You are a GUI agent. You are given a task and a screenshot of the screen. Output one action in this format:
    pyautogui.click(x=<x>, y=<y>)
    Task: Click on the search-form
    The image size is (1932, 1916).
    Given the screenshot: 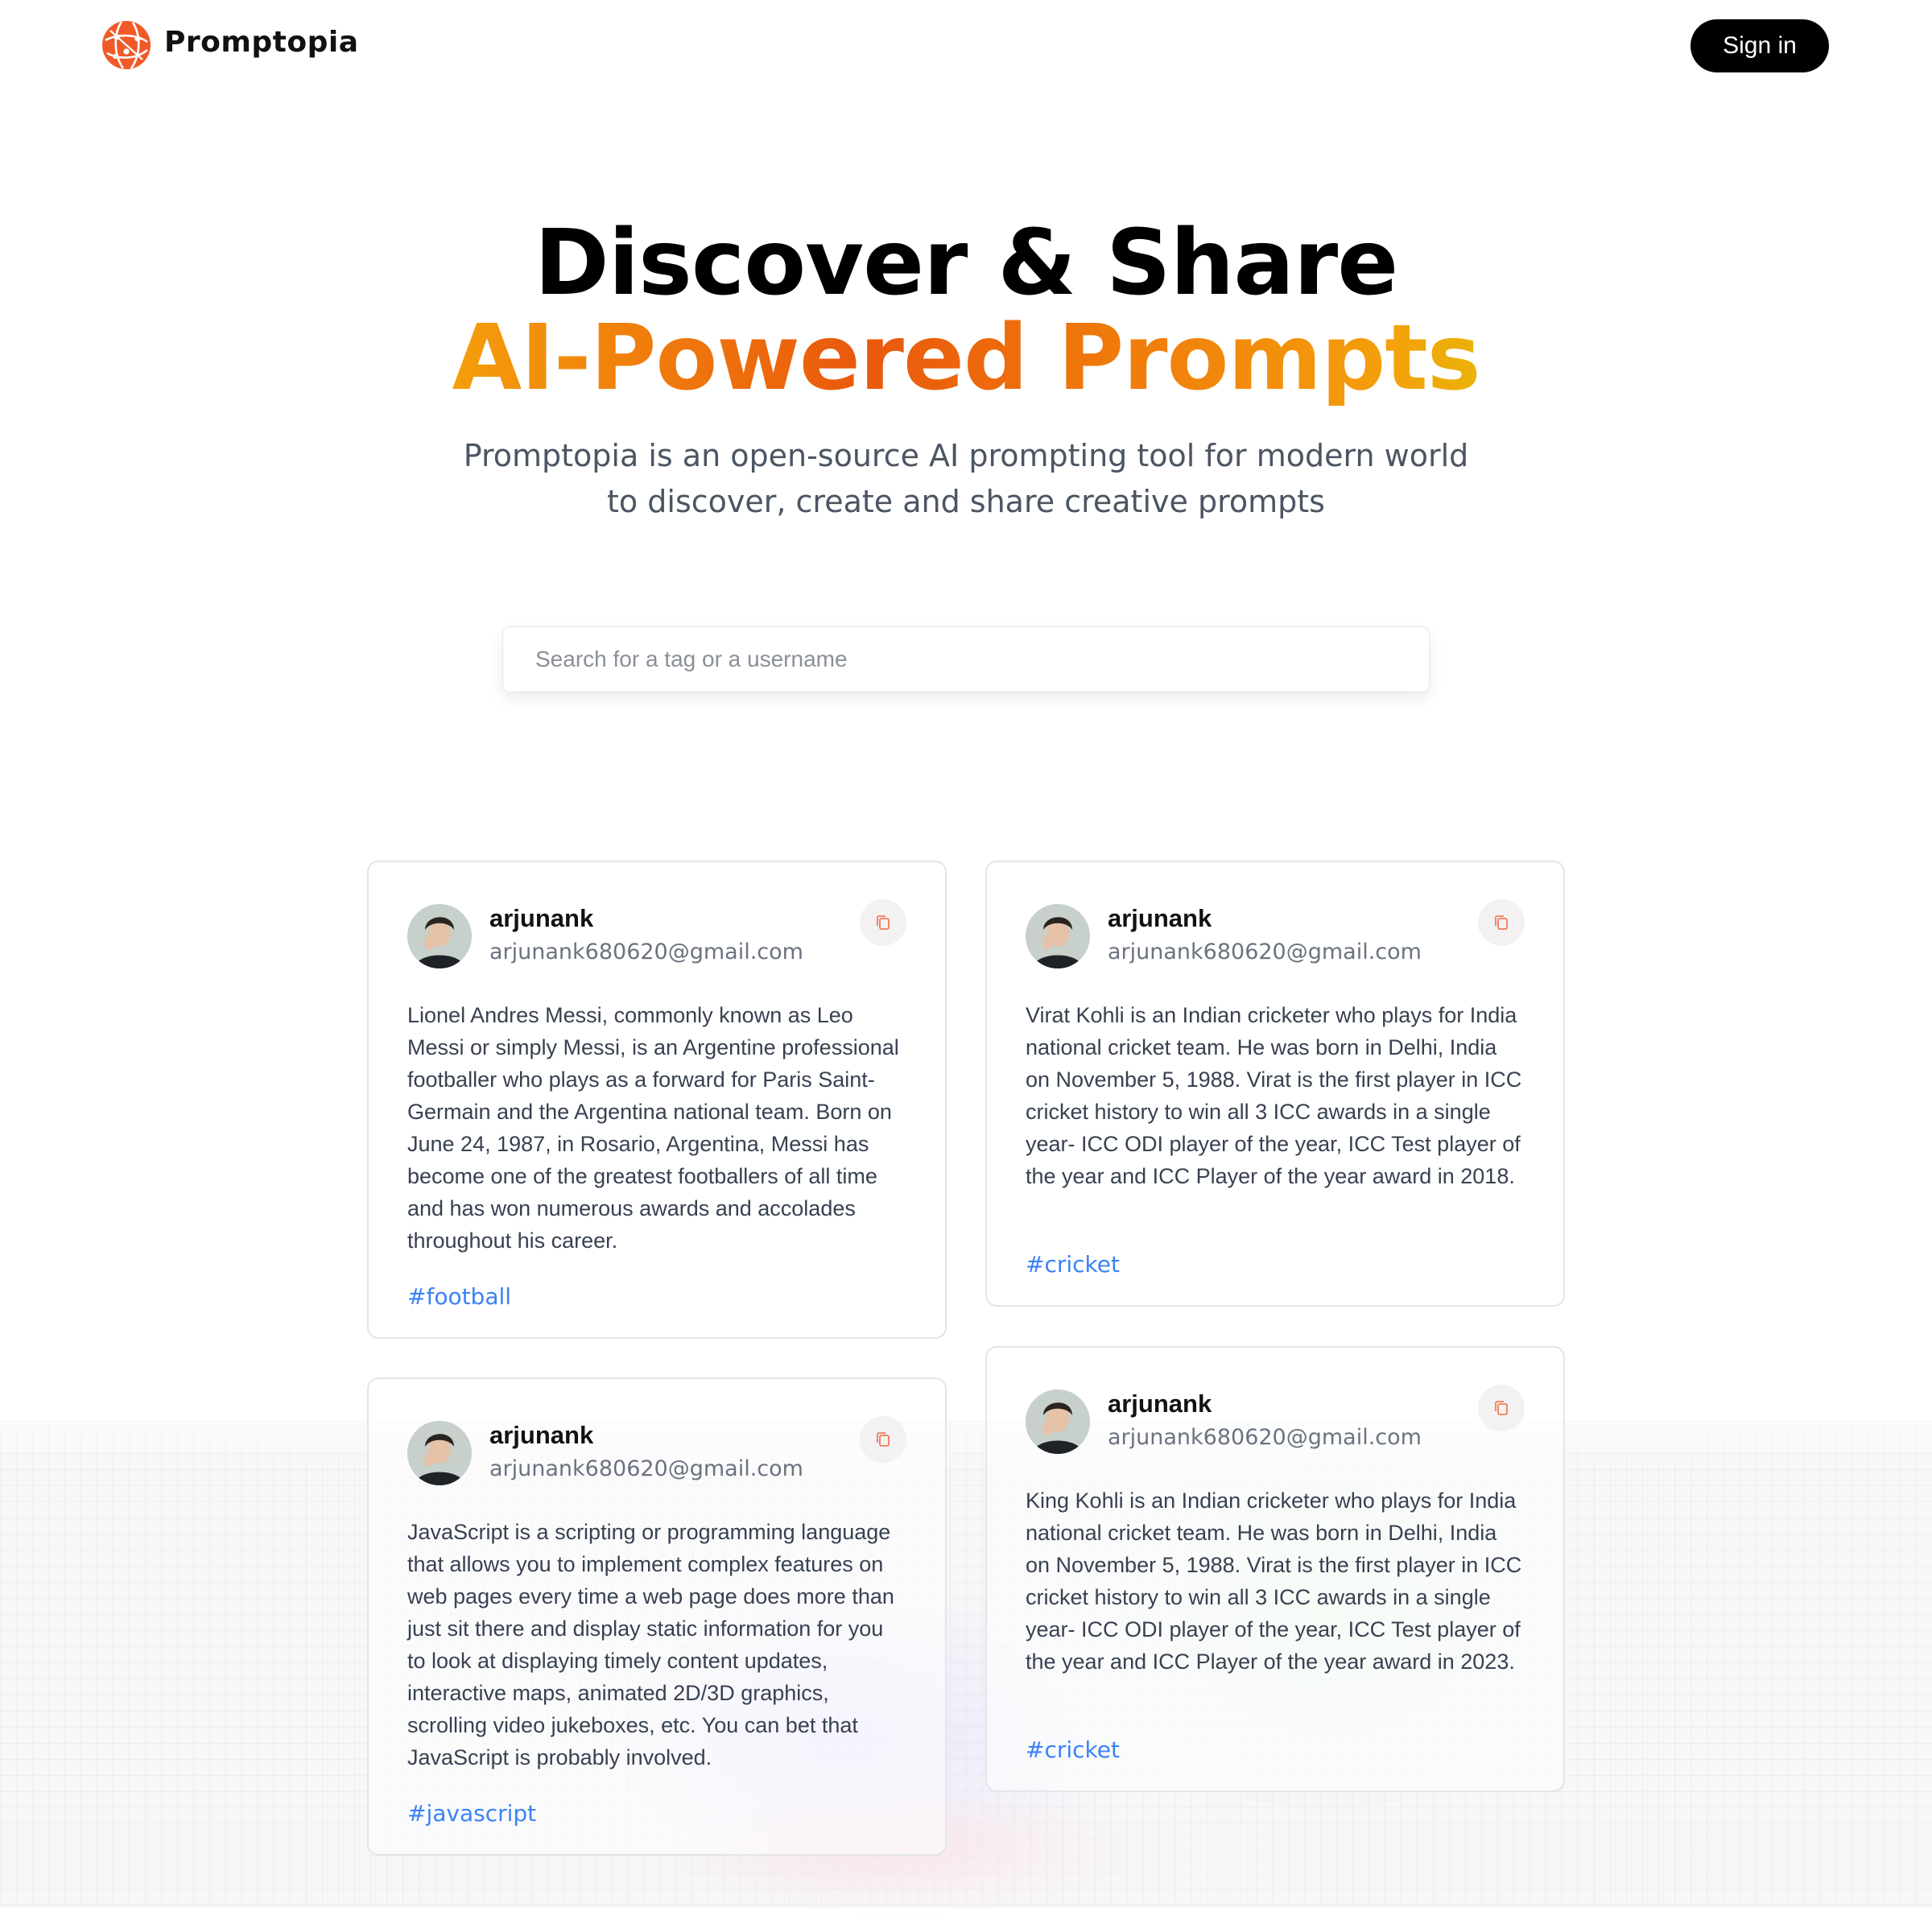 What is the action you would take?
    pyautogui.click(x=966, y=659)
    